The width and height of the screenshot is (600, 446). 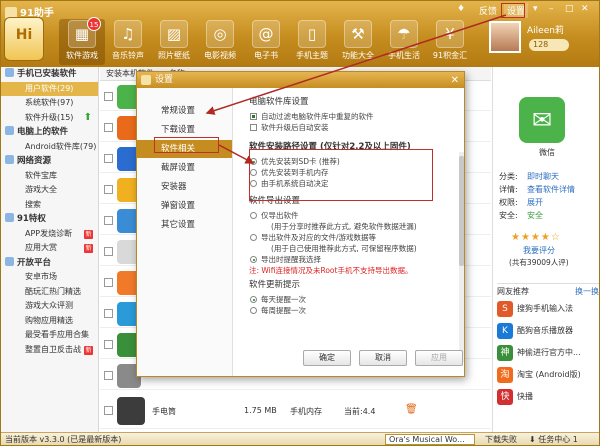 What do you see at coordinates (49, 118) in the screenshot?
I see `sidebar-item: 软件升级(15) ⬆` at bounding box center [49, 118].